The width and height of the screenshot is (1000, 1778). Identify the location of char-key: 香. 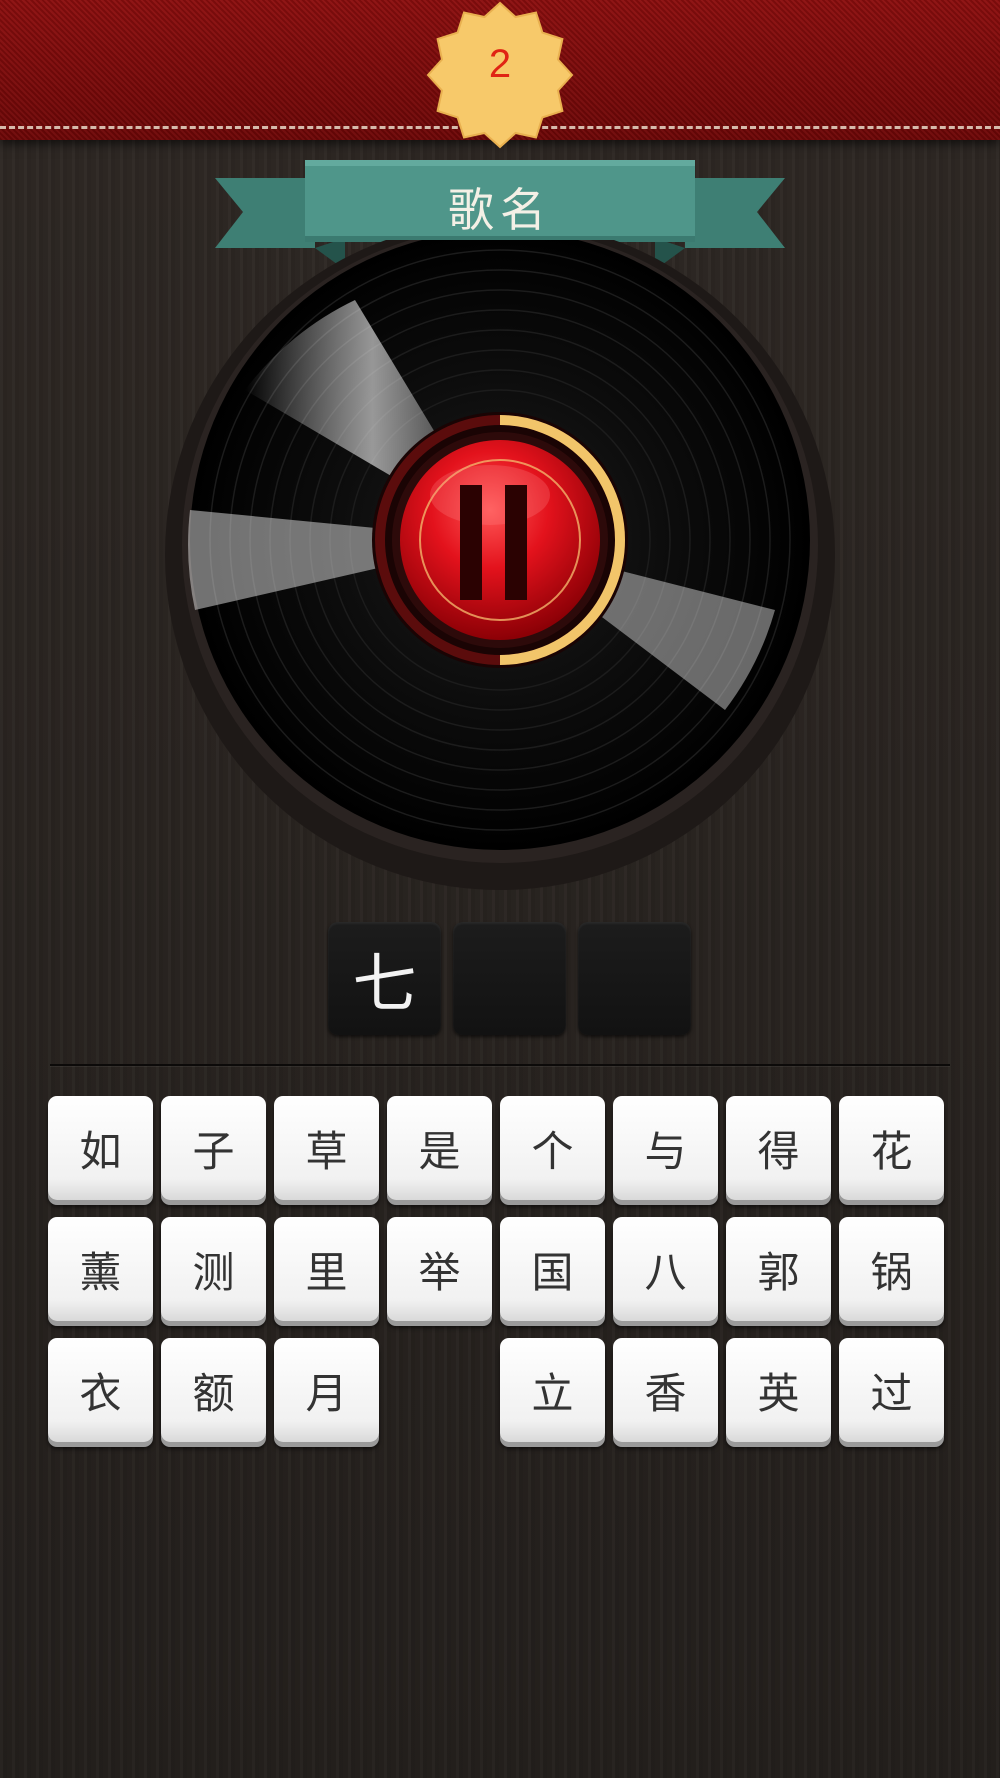
(665, 1390).